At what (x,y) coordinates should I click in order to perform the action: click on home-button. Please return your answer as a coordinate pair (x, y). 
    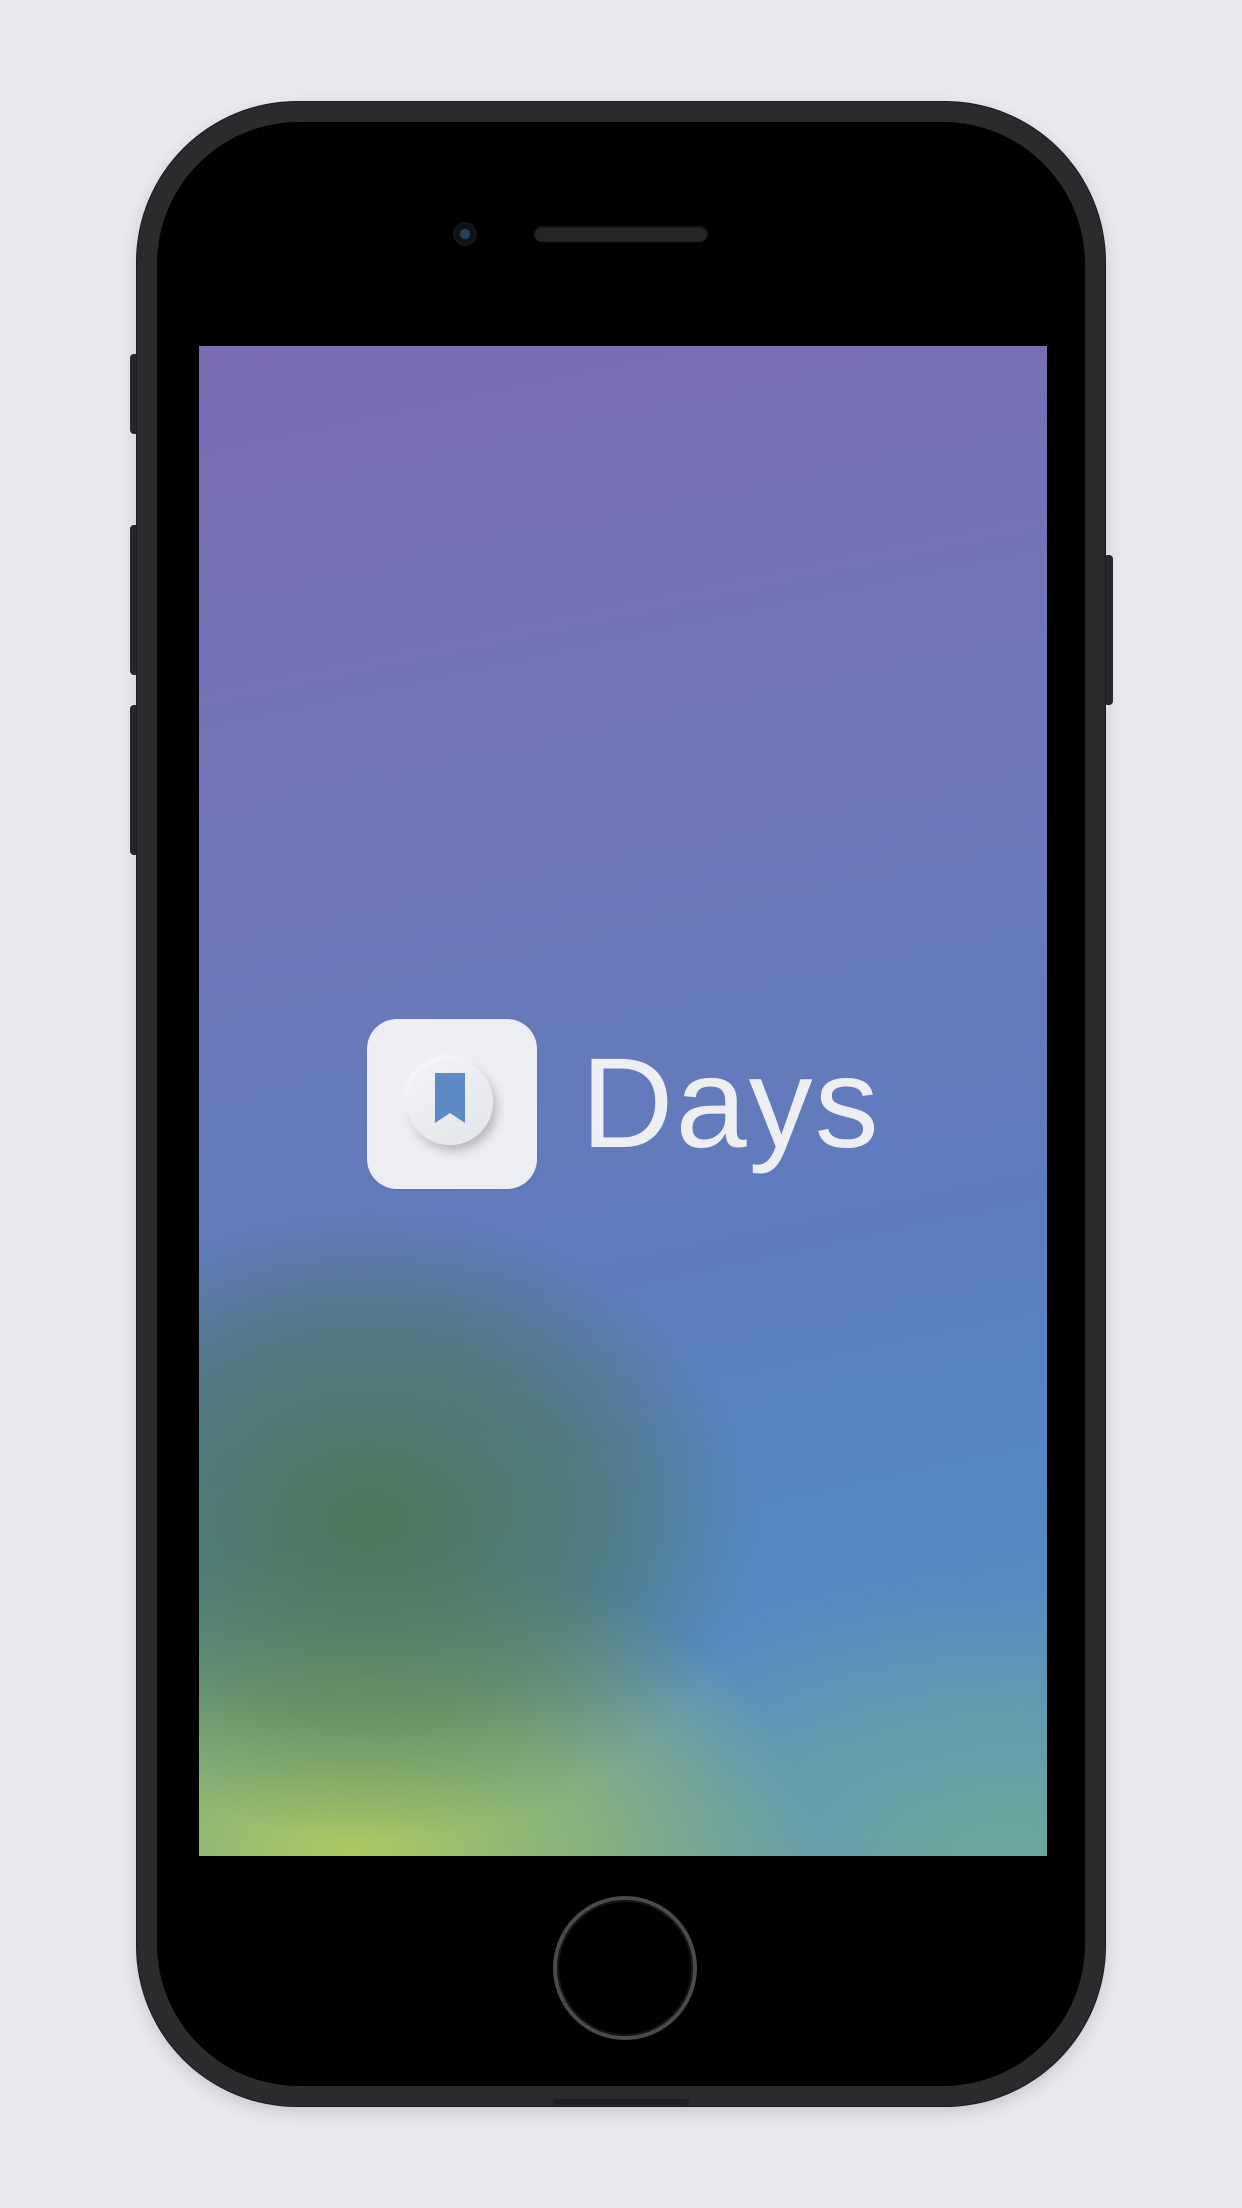
    Looking at the image, I should click on (625, 1968).